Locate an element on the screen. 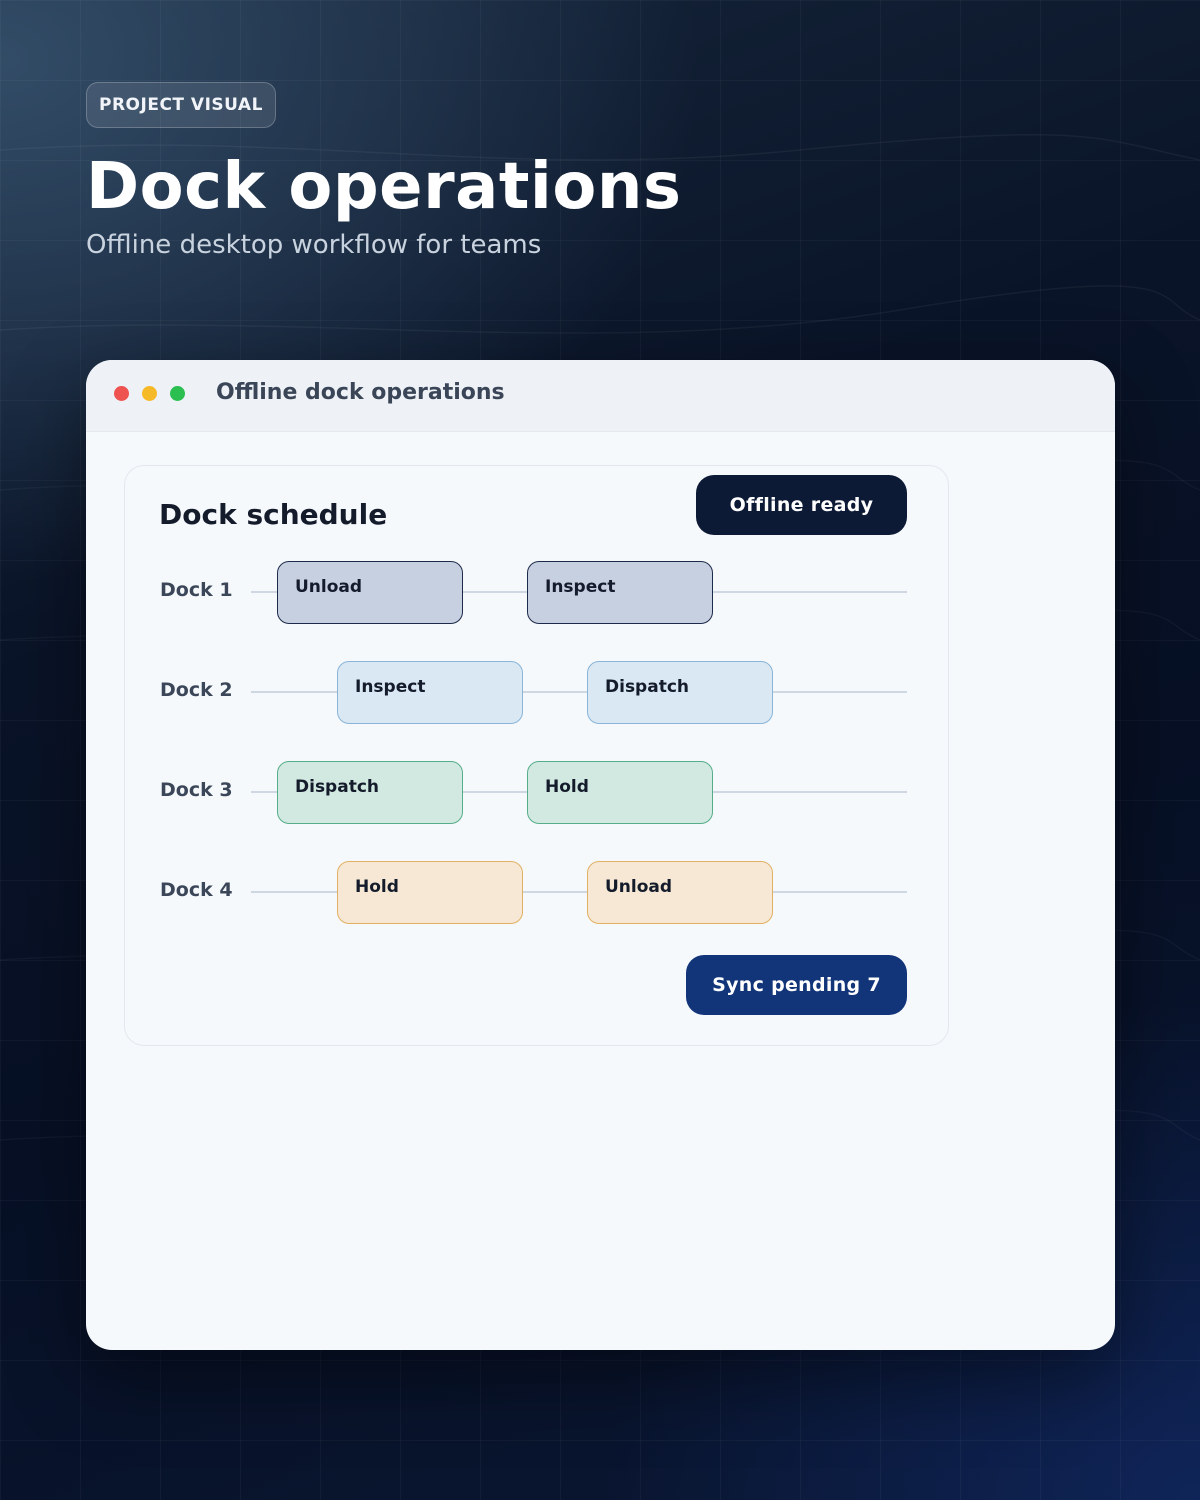 The width and height of the screenshot is (1200, 1500). dock-label: Dock 4 is located at coordinates (196, 890).